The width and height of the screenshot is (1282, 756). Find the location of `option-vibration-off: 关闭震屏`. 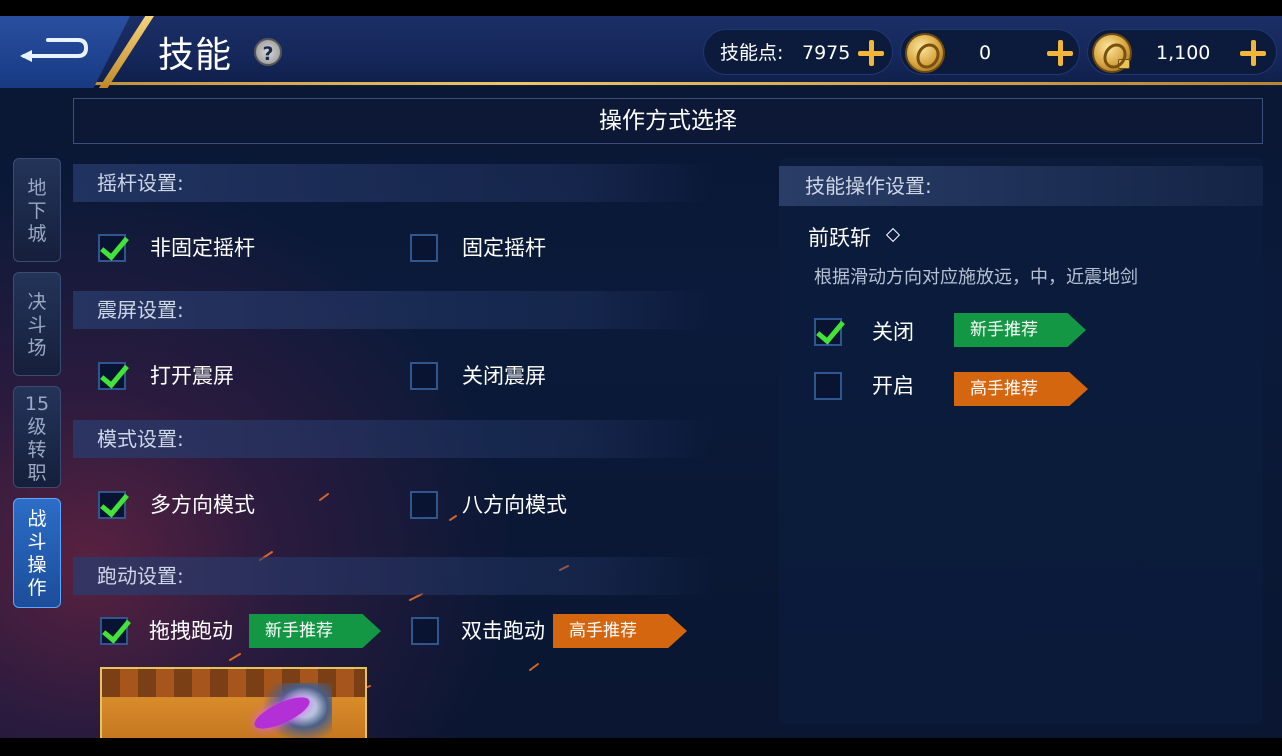

option-vibration-off: 关闭震屏 is located at coordinates (504, 376).